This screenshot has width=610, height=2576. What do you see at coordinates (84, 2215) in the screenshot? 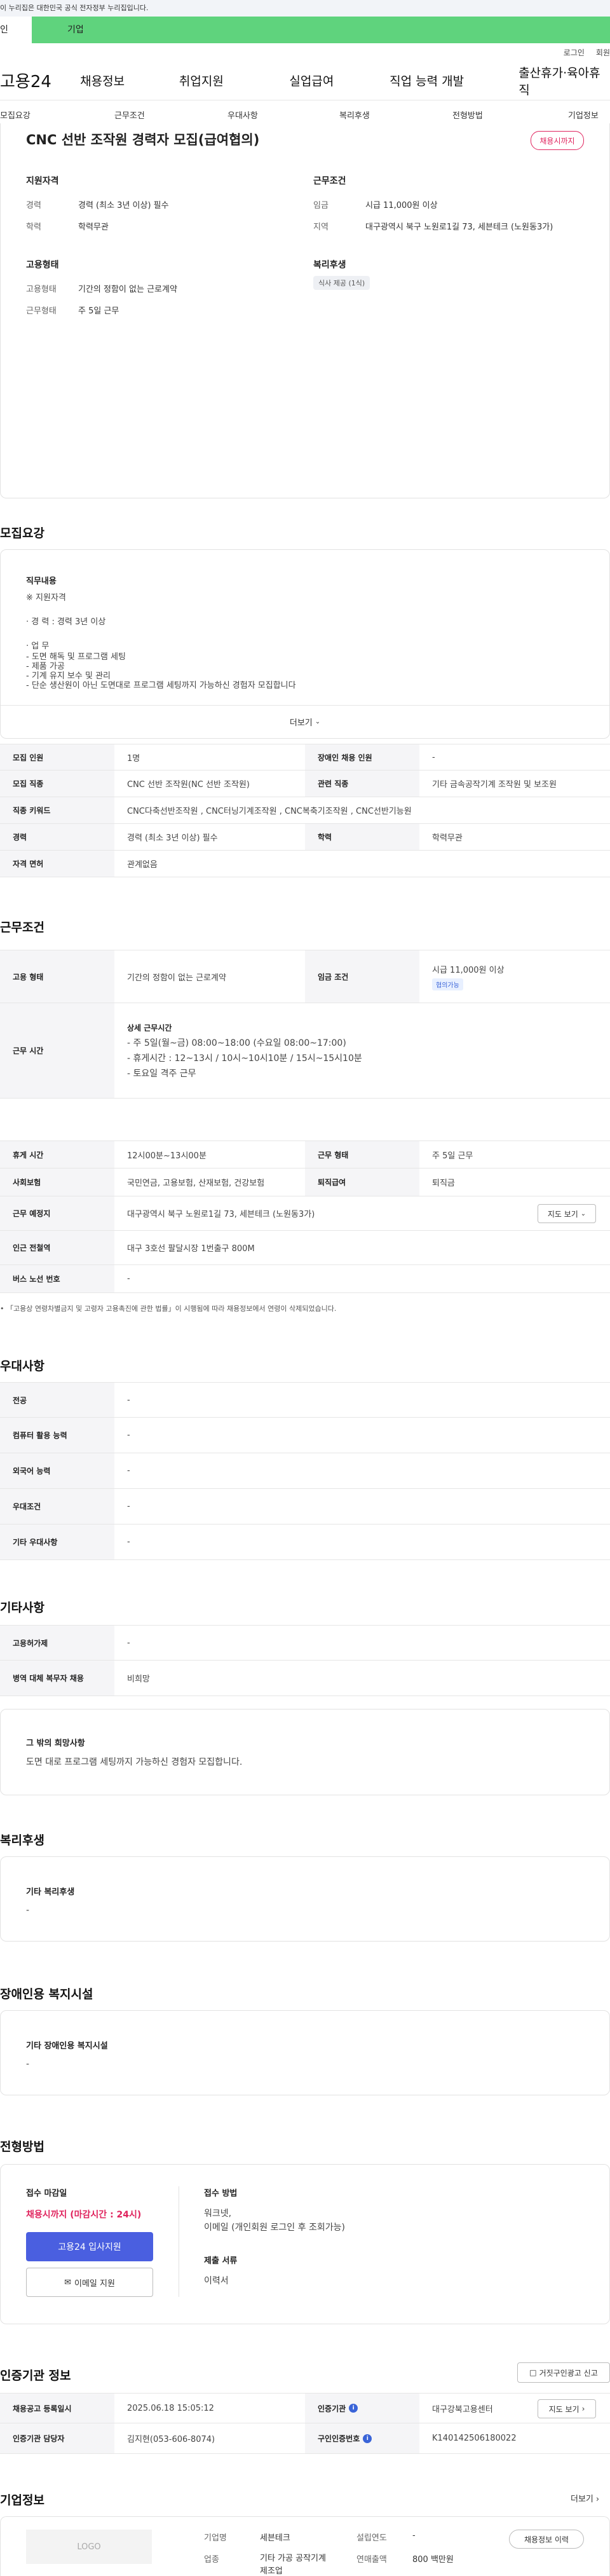
I see `deadline-value: 채용시까지 (마감시간 : 24시)` at bounding box center [84, 2215].